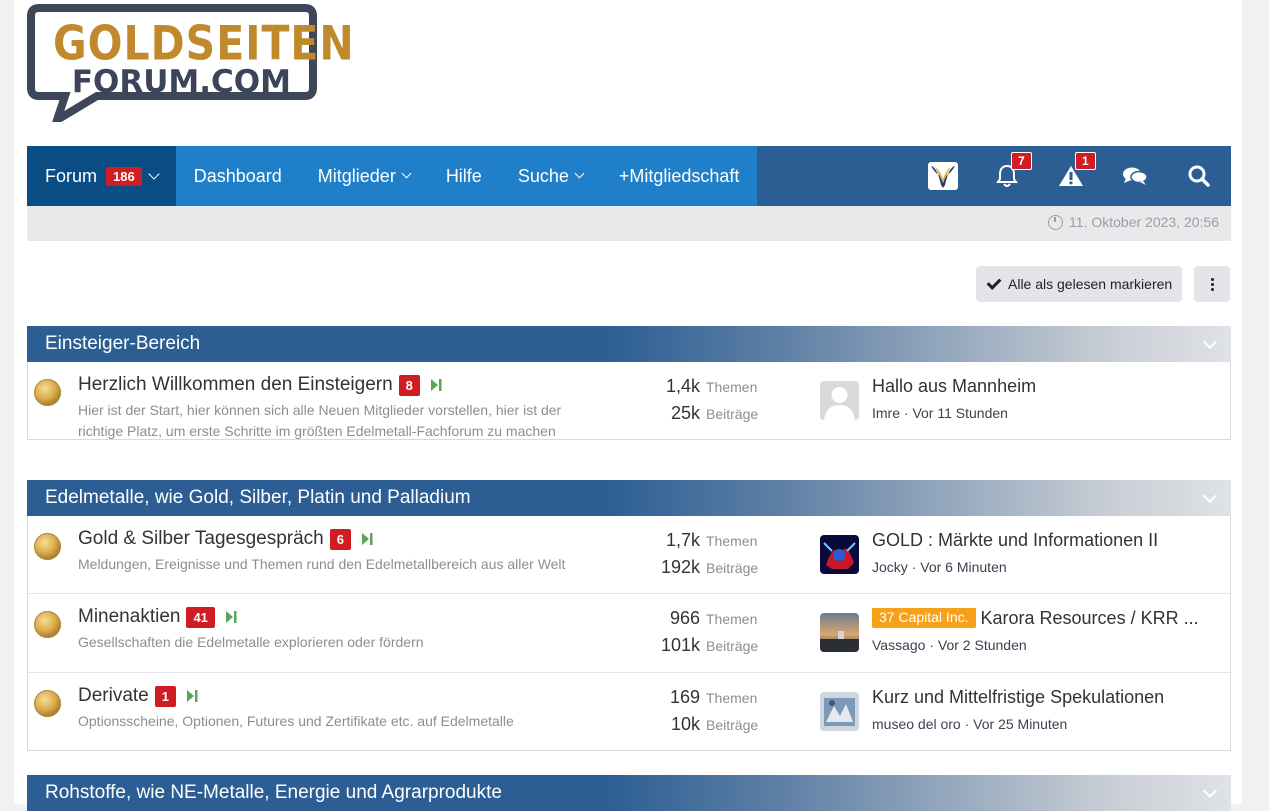 This screenshot has width=1269, height=811. I want to click on last-post-user: Jocky, so click(890, 567).